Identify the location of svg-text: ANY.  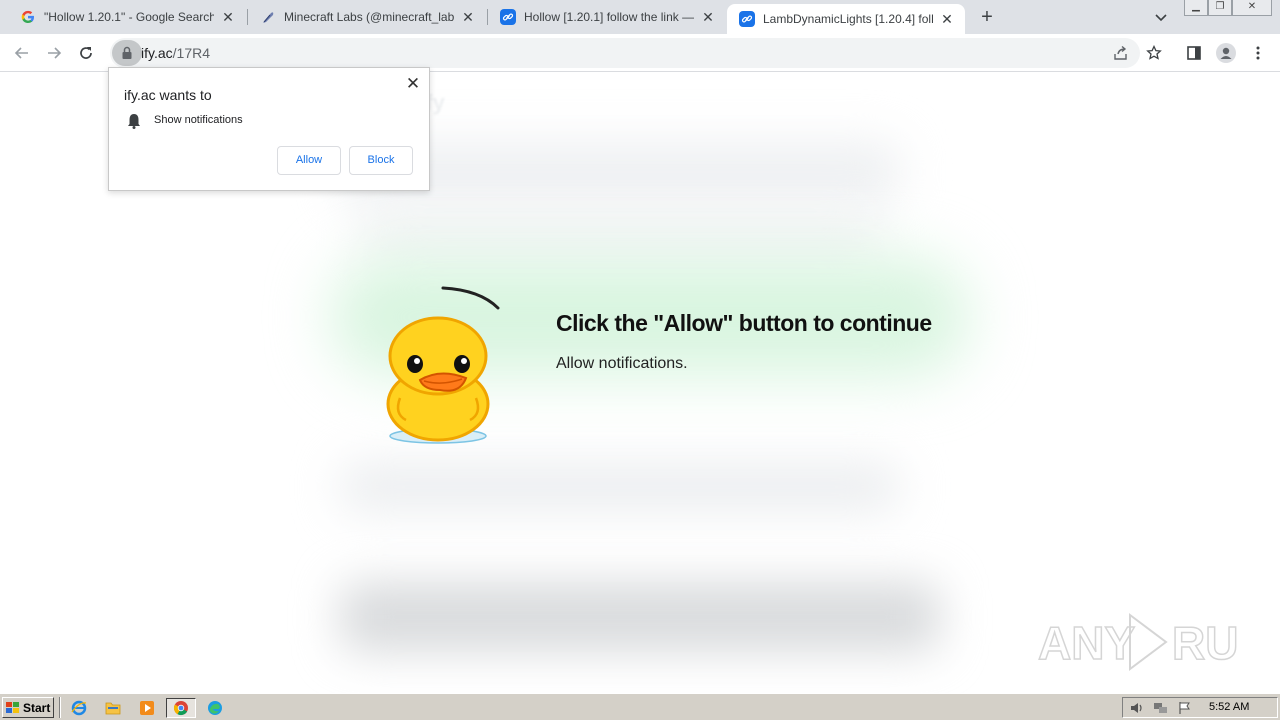
(1086, 643).